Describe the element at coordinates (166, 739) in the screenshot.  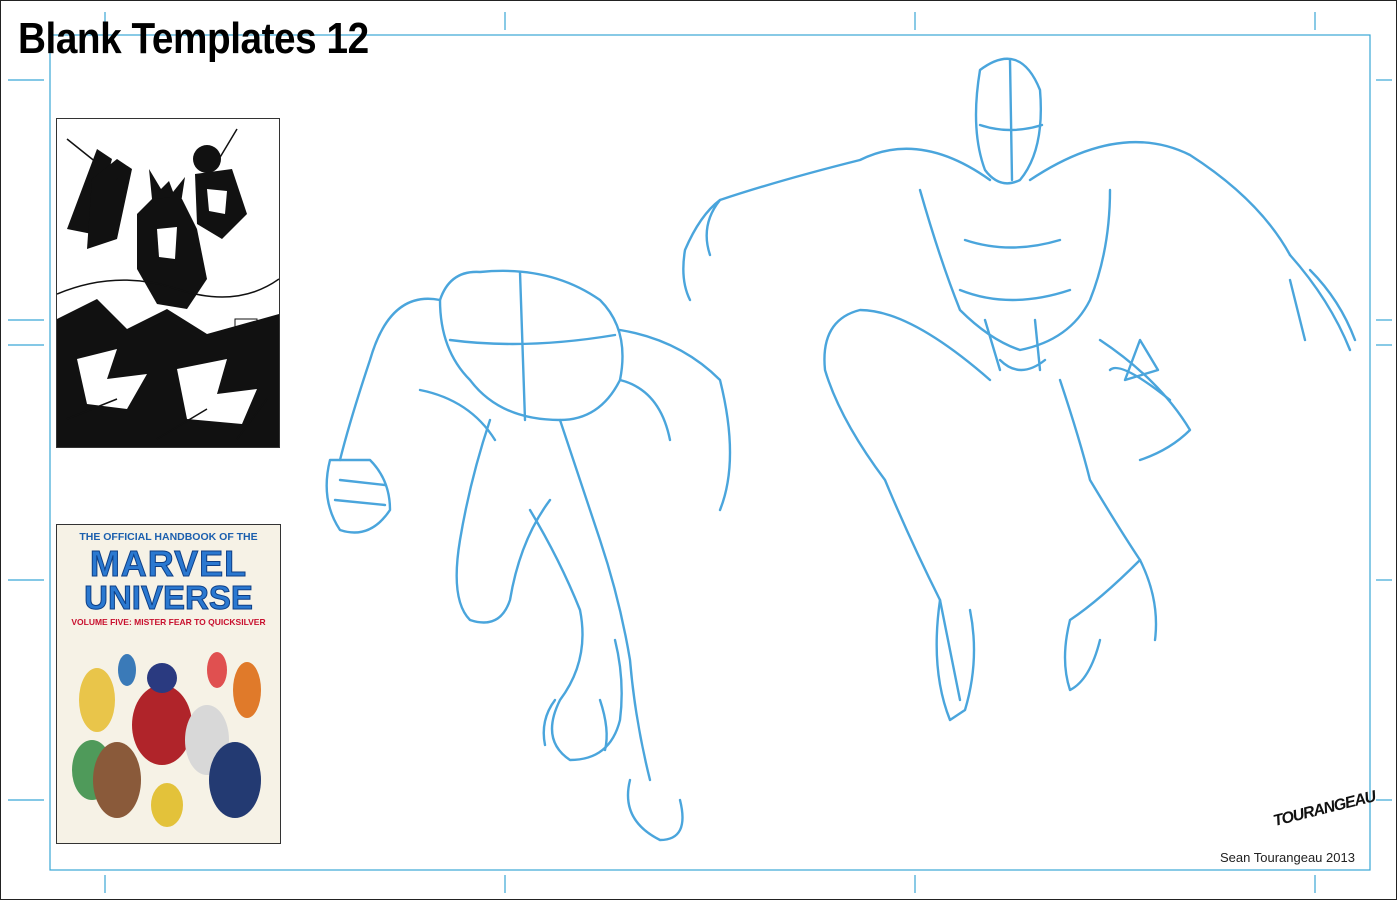
I see `comic-heroes-icon` at that location.